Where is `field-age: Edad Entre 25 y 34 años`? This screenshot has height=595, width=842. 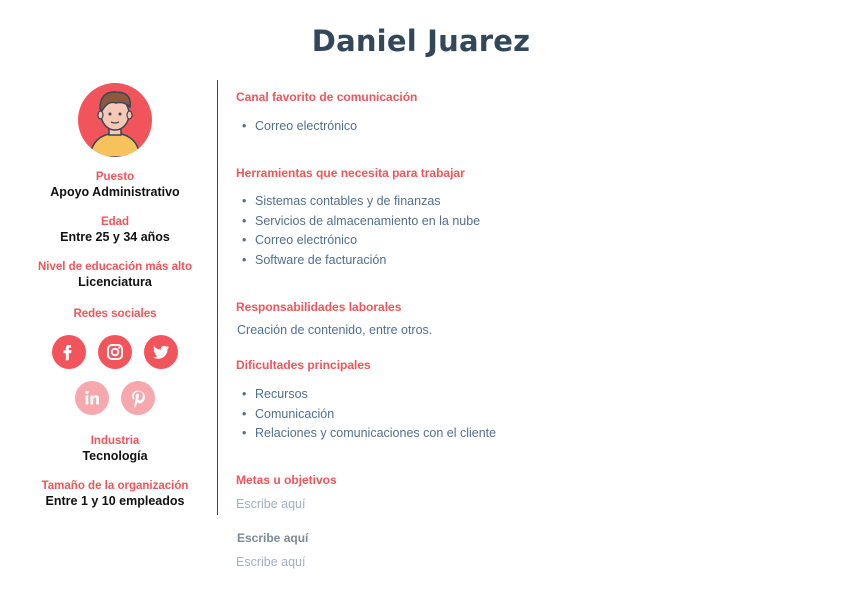
field-age: Edad Entre 25 y 34 años is located at coordinates (115, 230).